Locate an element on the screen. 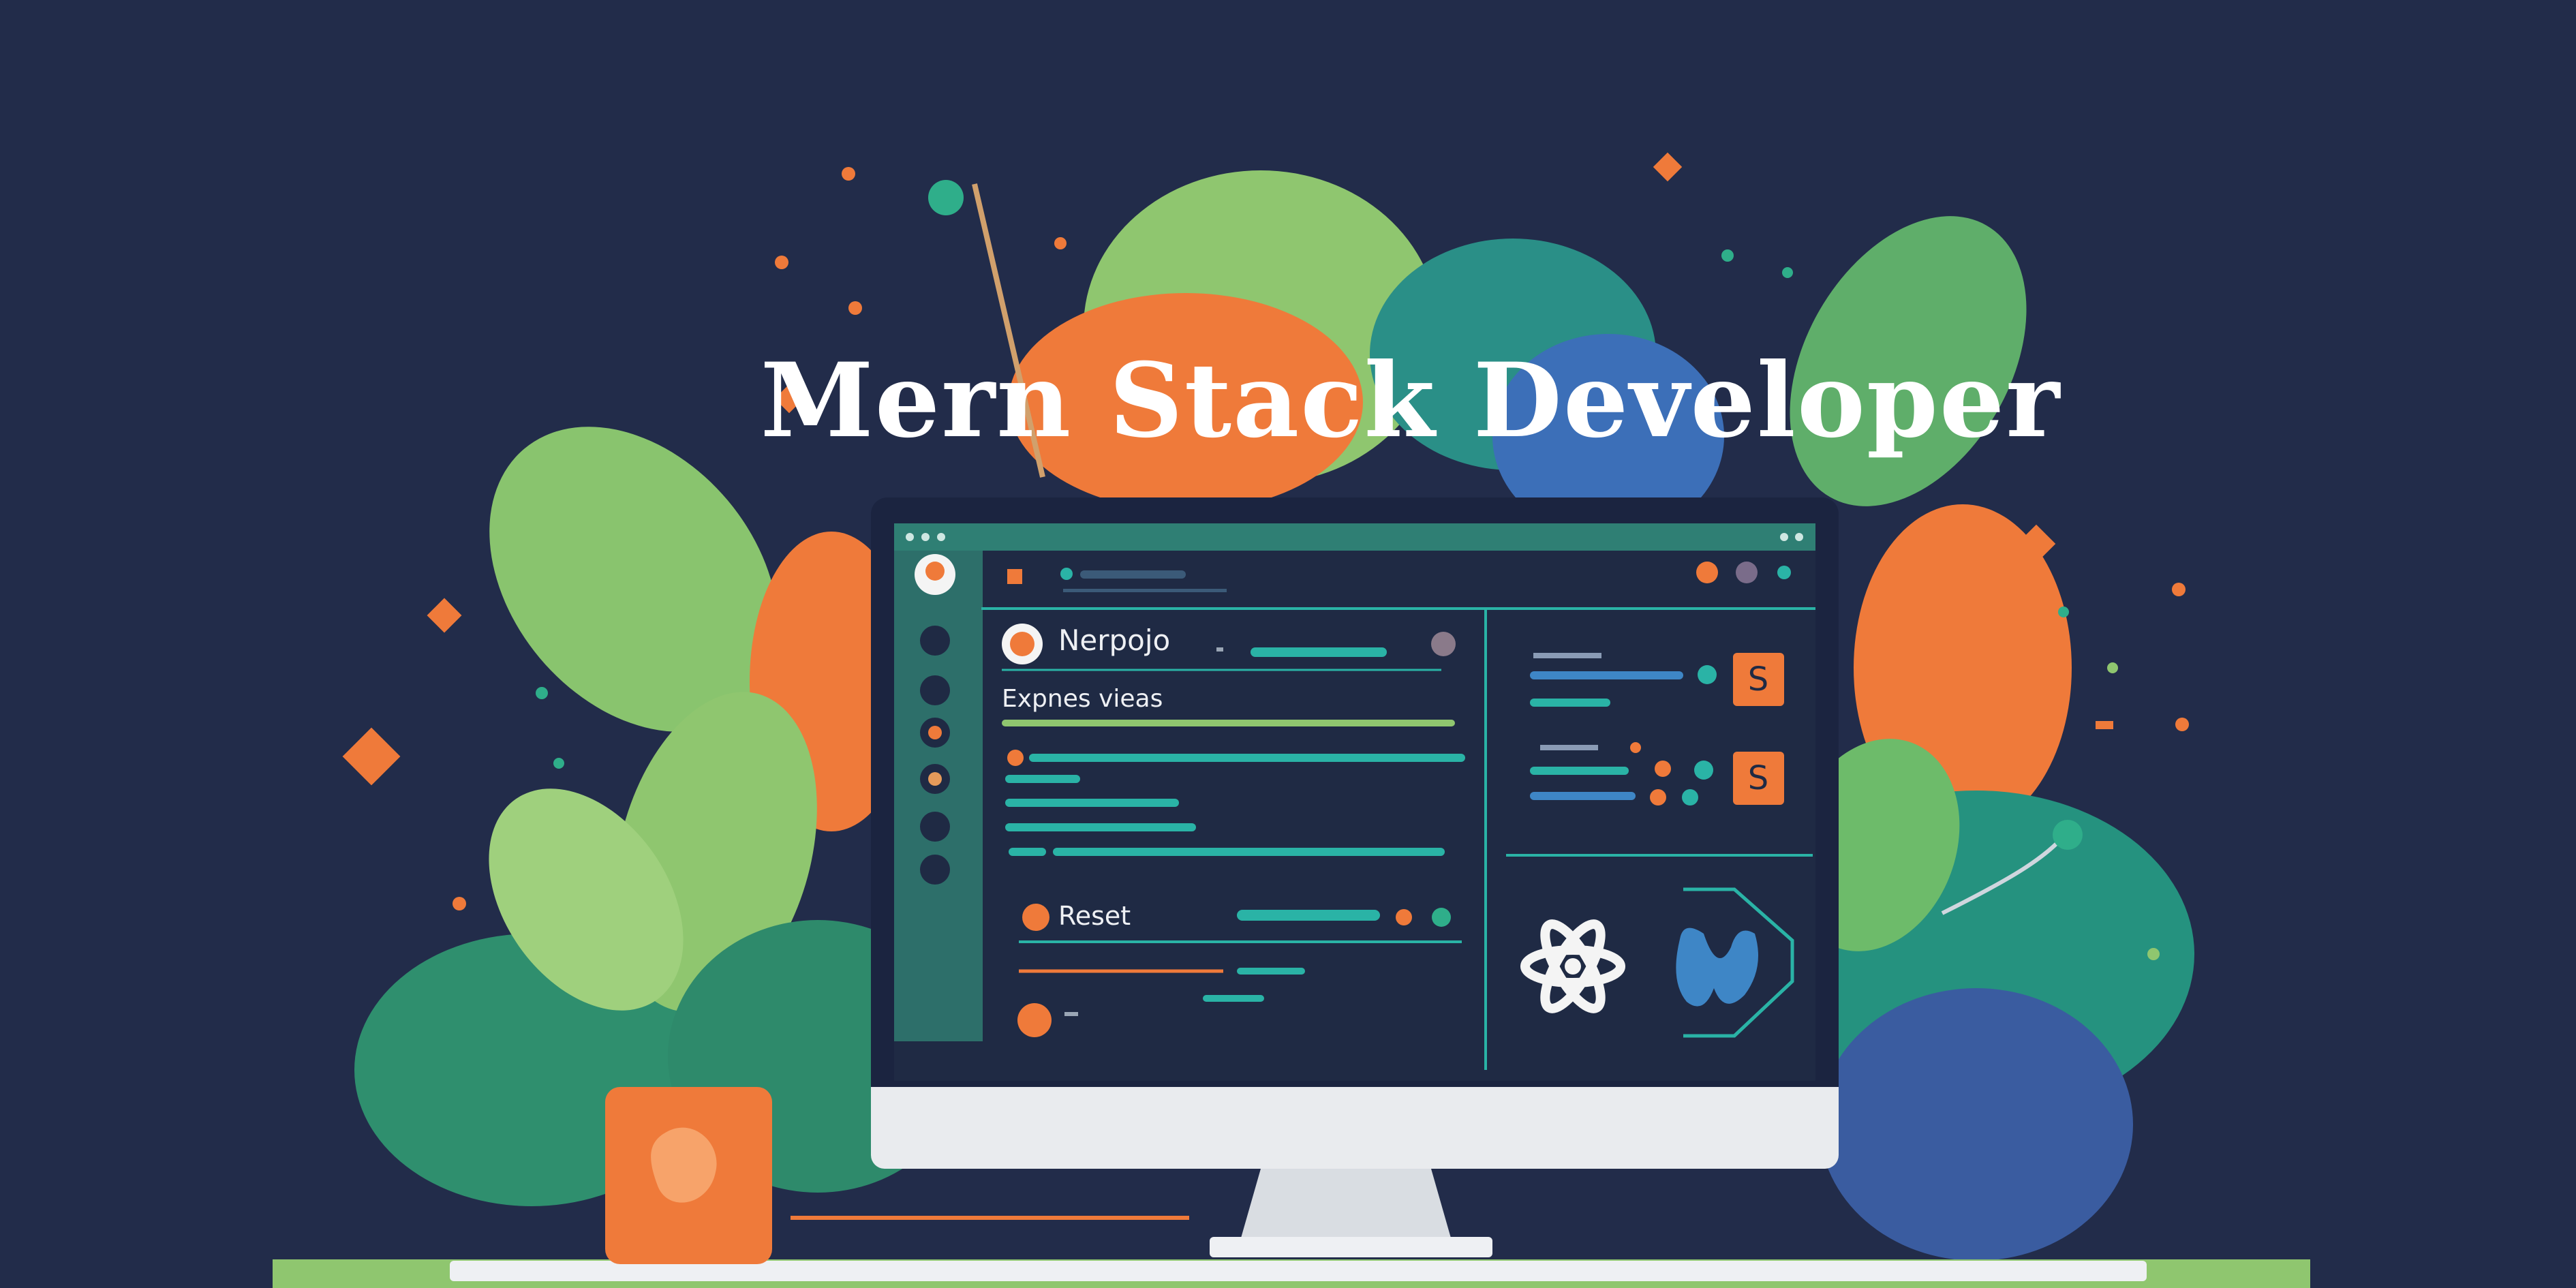  reset-button: Reset is located at coordinates (1094, 916).